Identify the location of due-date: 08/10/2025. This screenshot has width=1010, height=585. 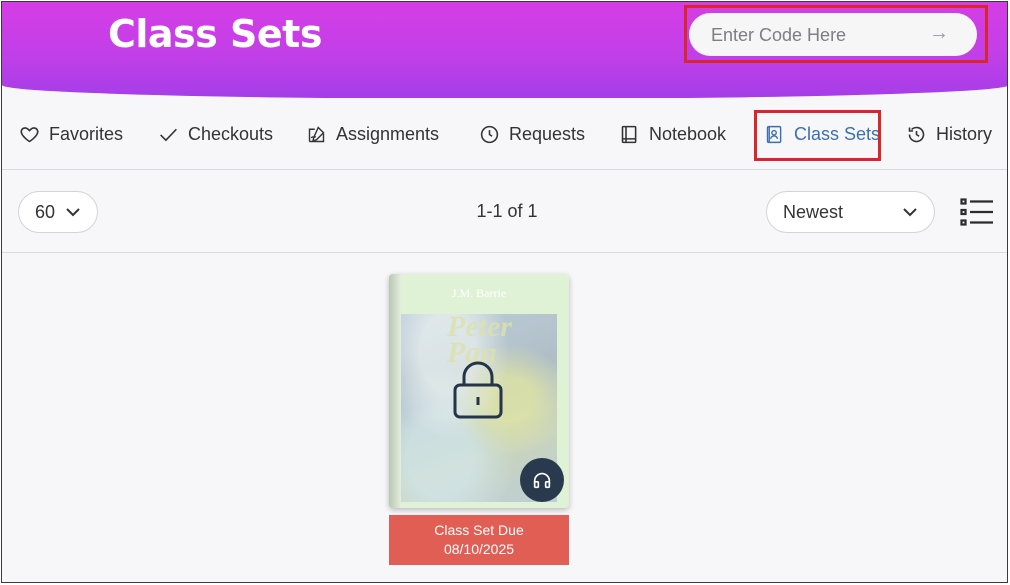
(479, 549).